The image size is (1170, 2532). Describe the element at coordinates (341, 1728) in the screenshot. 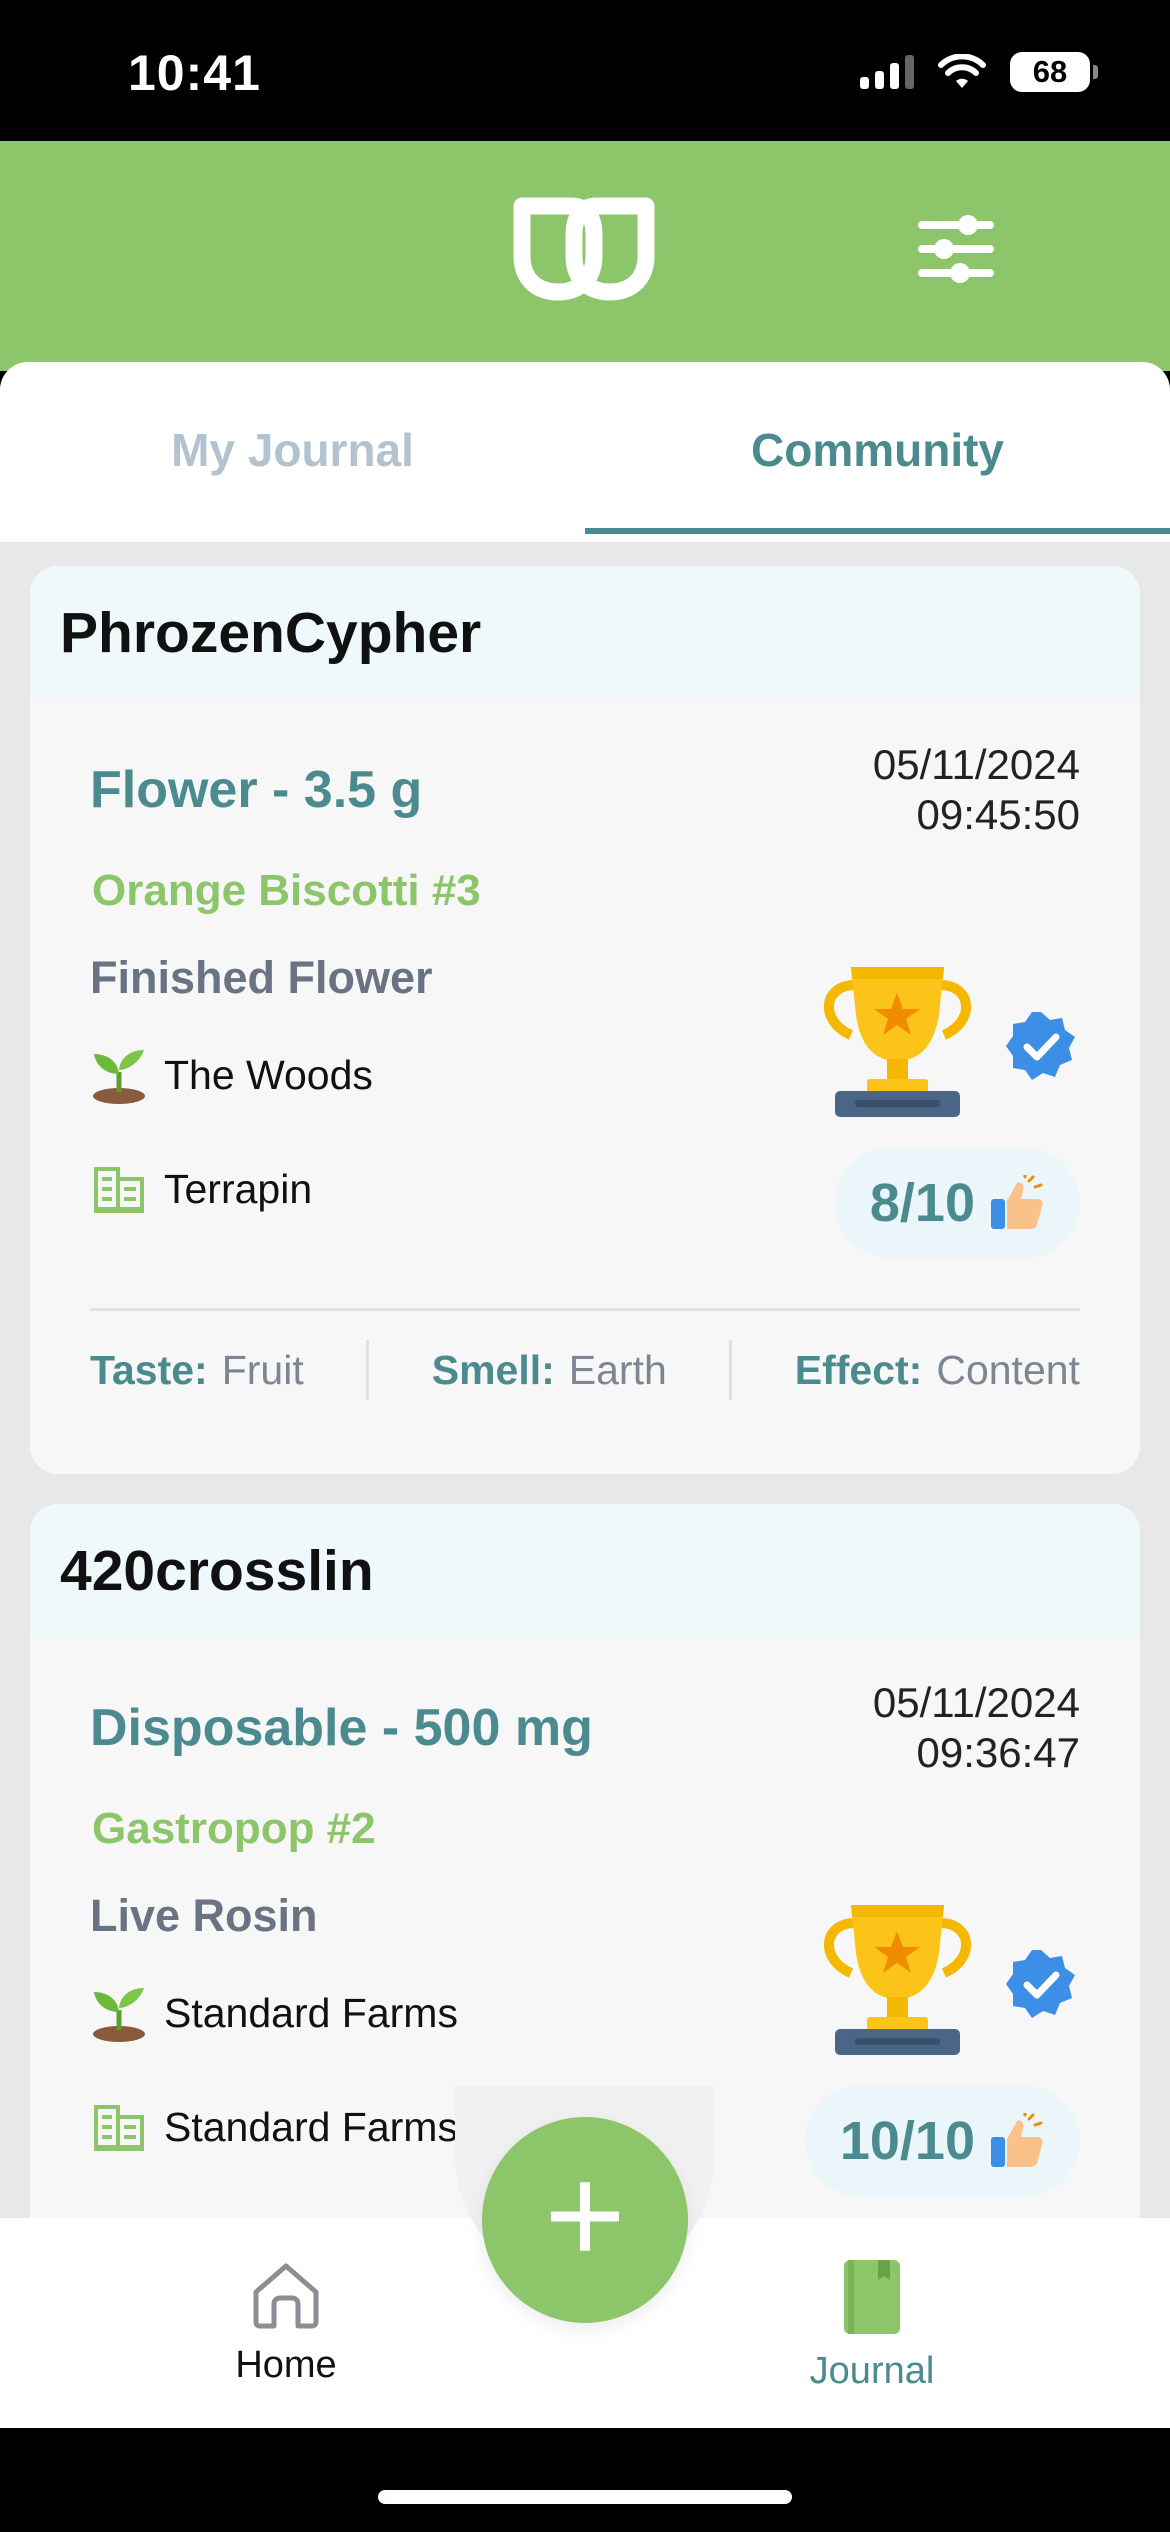

I see `entry-product: Disposable - 500 mg` at that location.